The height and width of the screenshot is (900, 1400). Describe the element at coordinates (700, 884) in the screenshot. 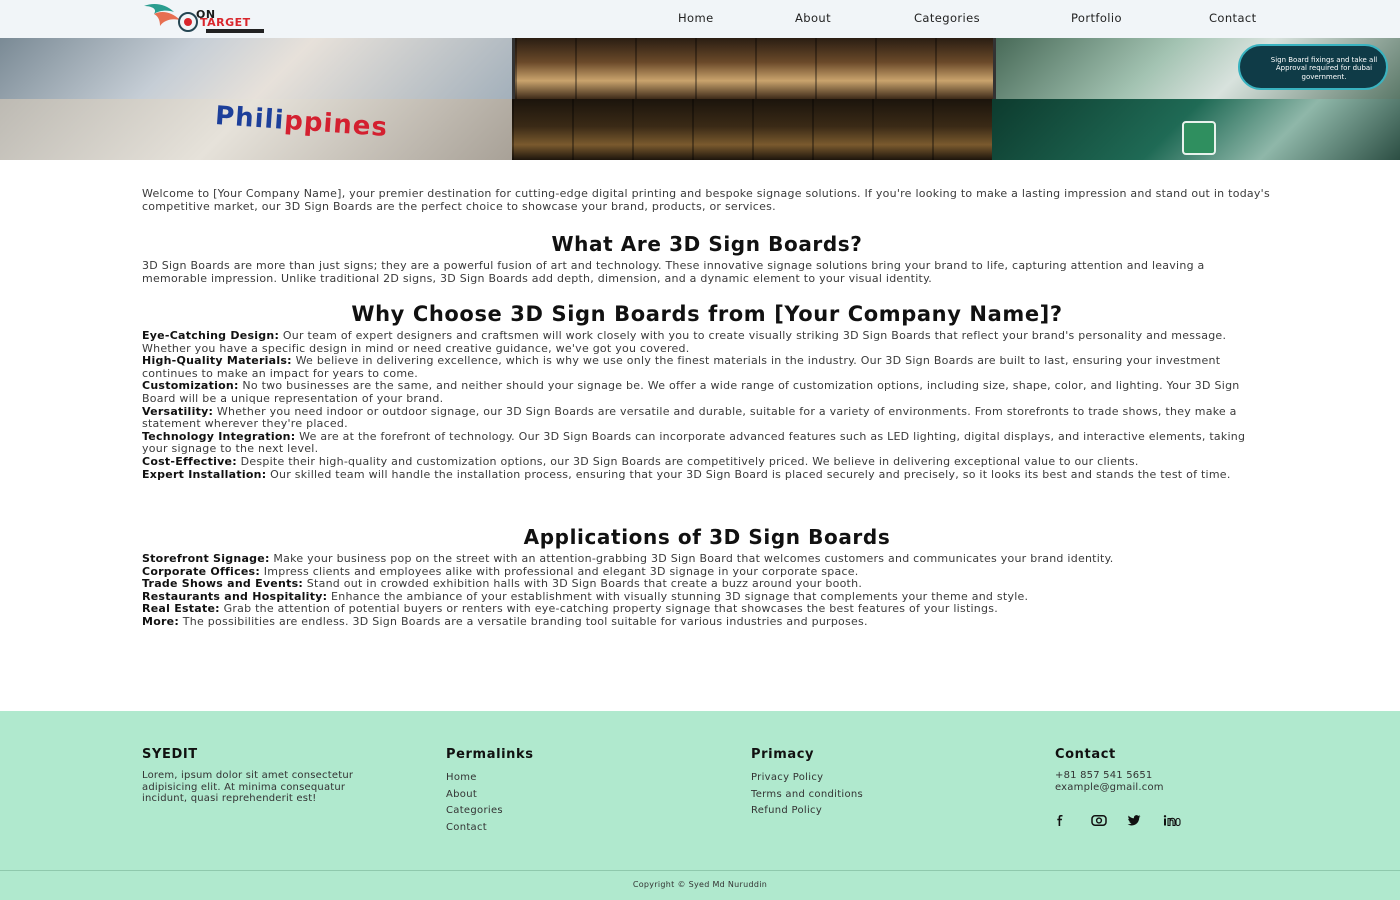

I see `copyright-text: Copyright © Syed Md Nuruddin` at that location.